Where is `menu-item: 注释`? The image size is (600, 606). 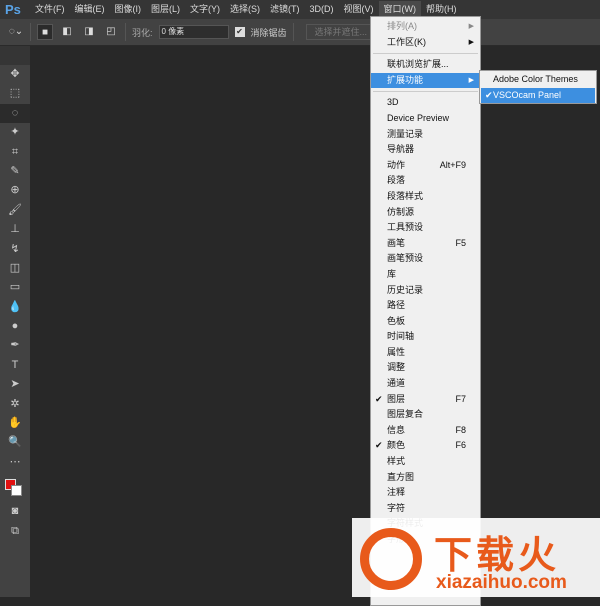
menu-item: 注释 is located at coordinates (425, 493).